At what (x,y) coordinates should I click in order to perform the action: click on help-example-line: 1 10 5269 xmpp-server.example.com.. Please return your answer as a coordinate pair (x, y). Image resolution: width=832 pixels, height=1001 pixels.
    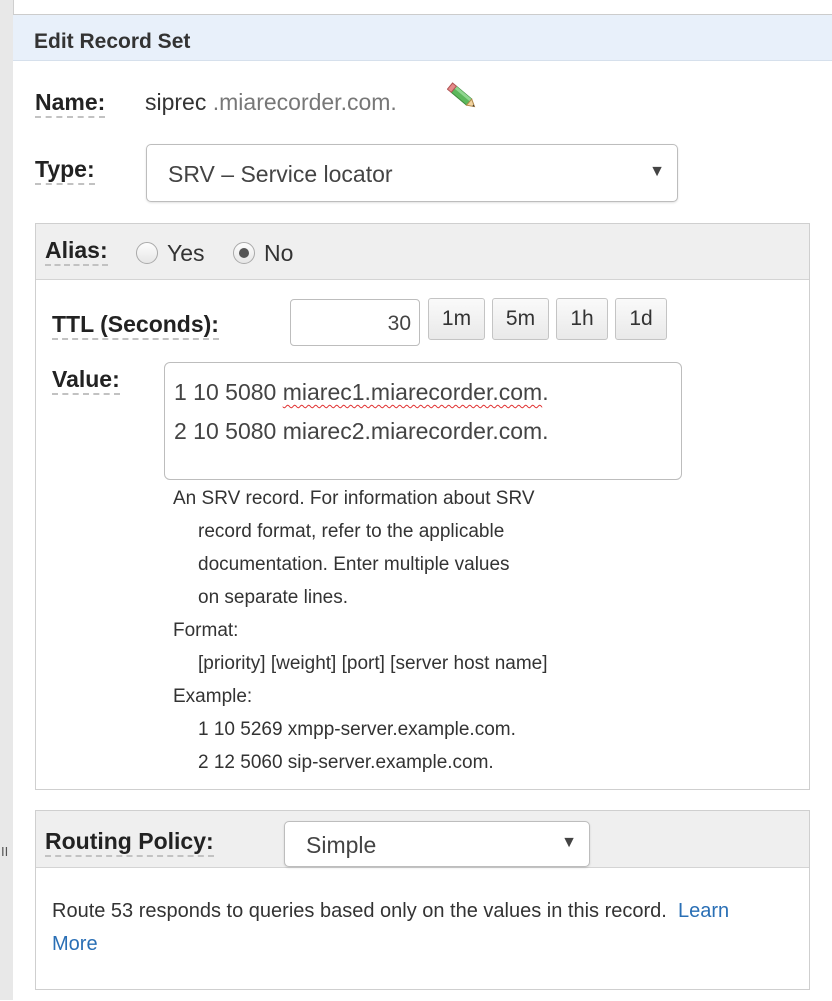
    Looking at the image, I should click on (357, 729).